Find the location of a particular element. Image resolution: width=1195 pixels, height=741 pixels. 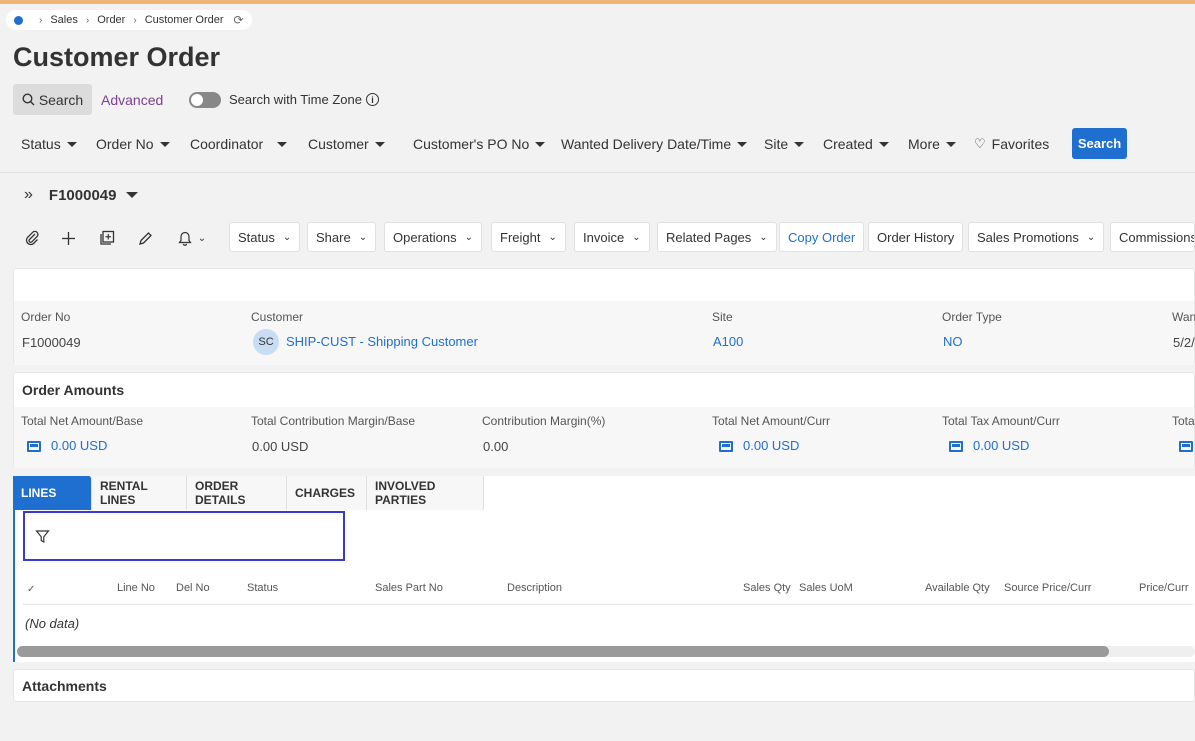

commissions-command-button: Commissions is located at coordinates (1152, 237).